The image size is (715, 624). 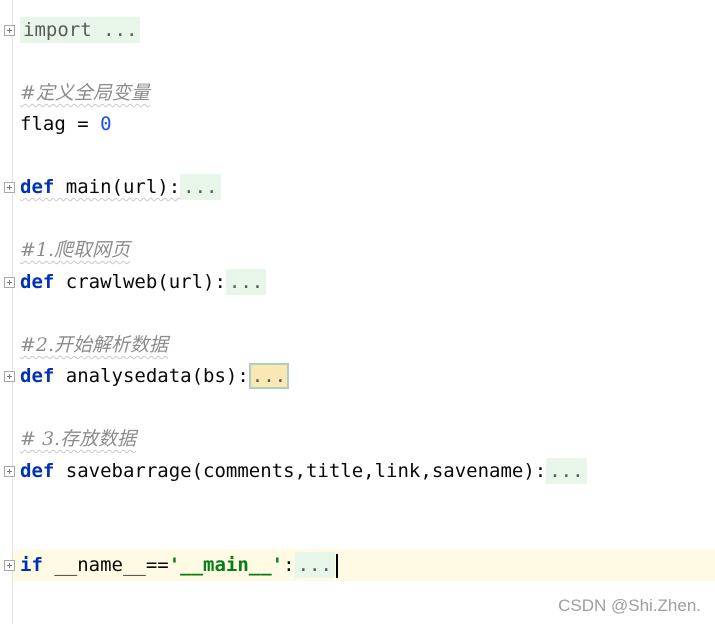 I want to click on gutter, so click(x=12, y=312).